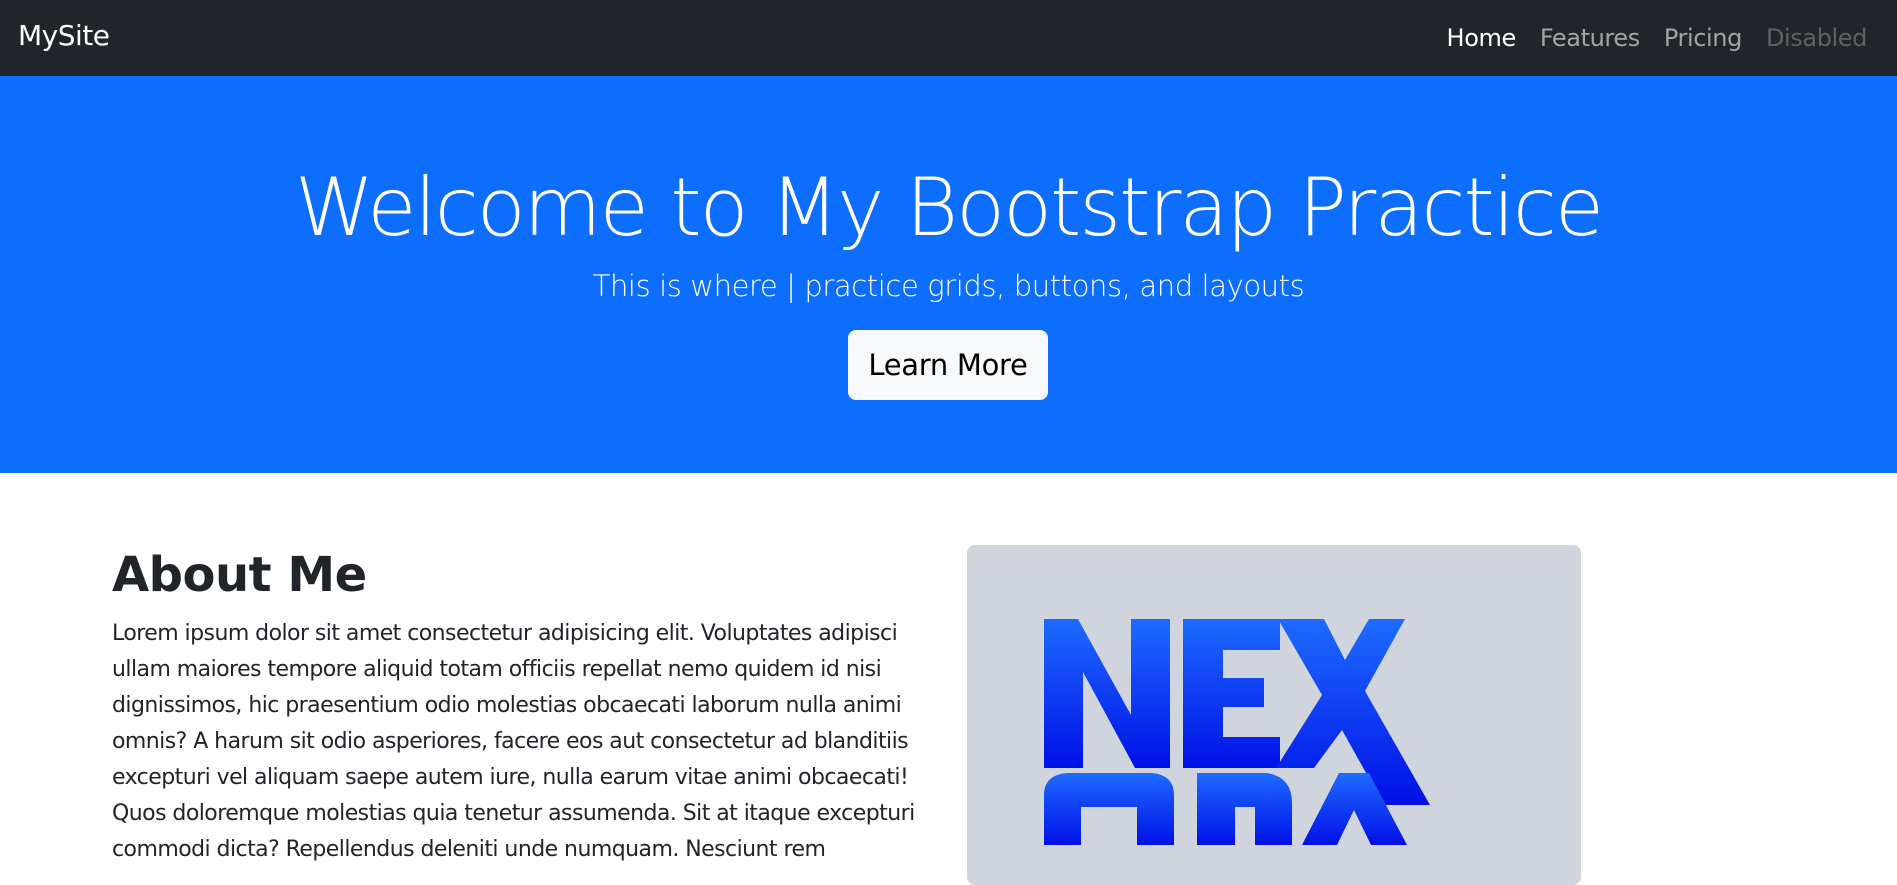 This screenshot has height=885, width=1897. Describe the element at coordinates (949, 207) in the screenshot. I see `hero-title: Welcome to My Bootstrap Practice` at that location.